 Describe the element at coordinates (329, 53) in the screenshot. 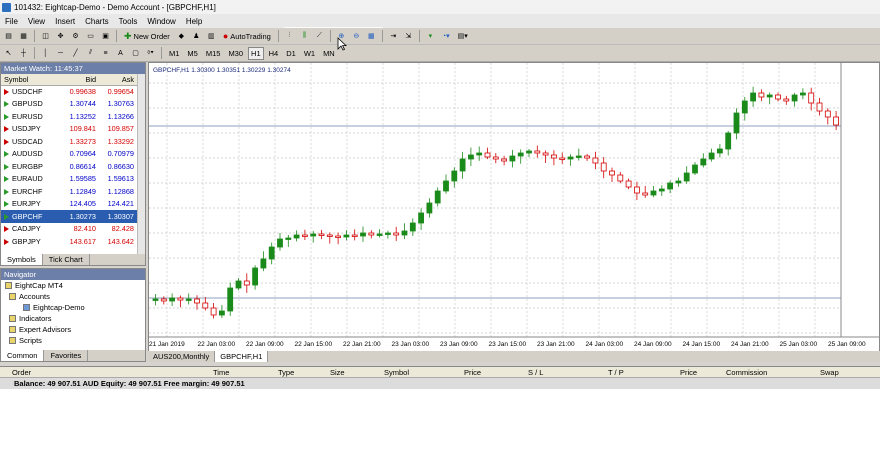

I see `timeframe-mn: MN` at that location.